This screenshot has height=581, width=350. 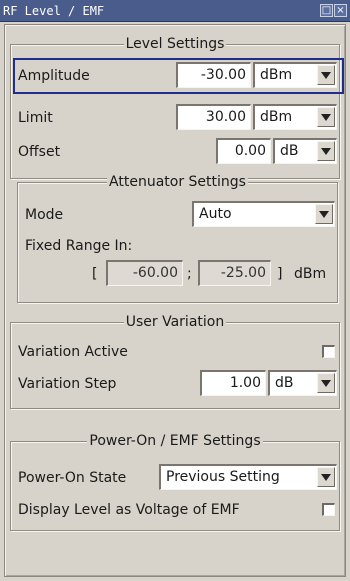 What do you see at coordinates (95, 274) in the screenshot?
I see `range-open-bracket: [` at bounding box center [95, 274].